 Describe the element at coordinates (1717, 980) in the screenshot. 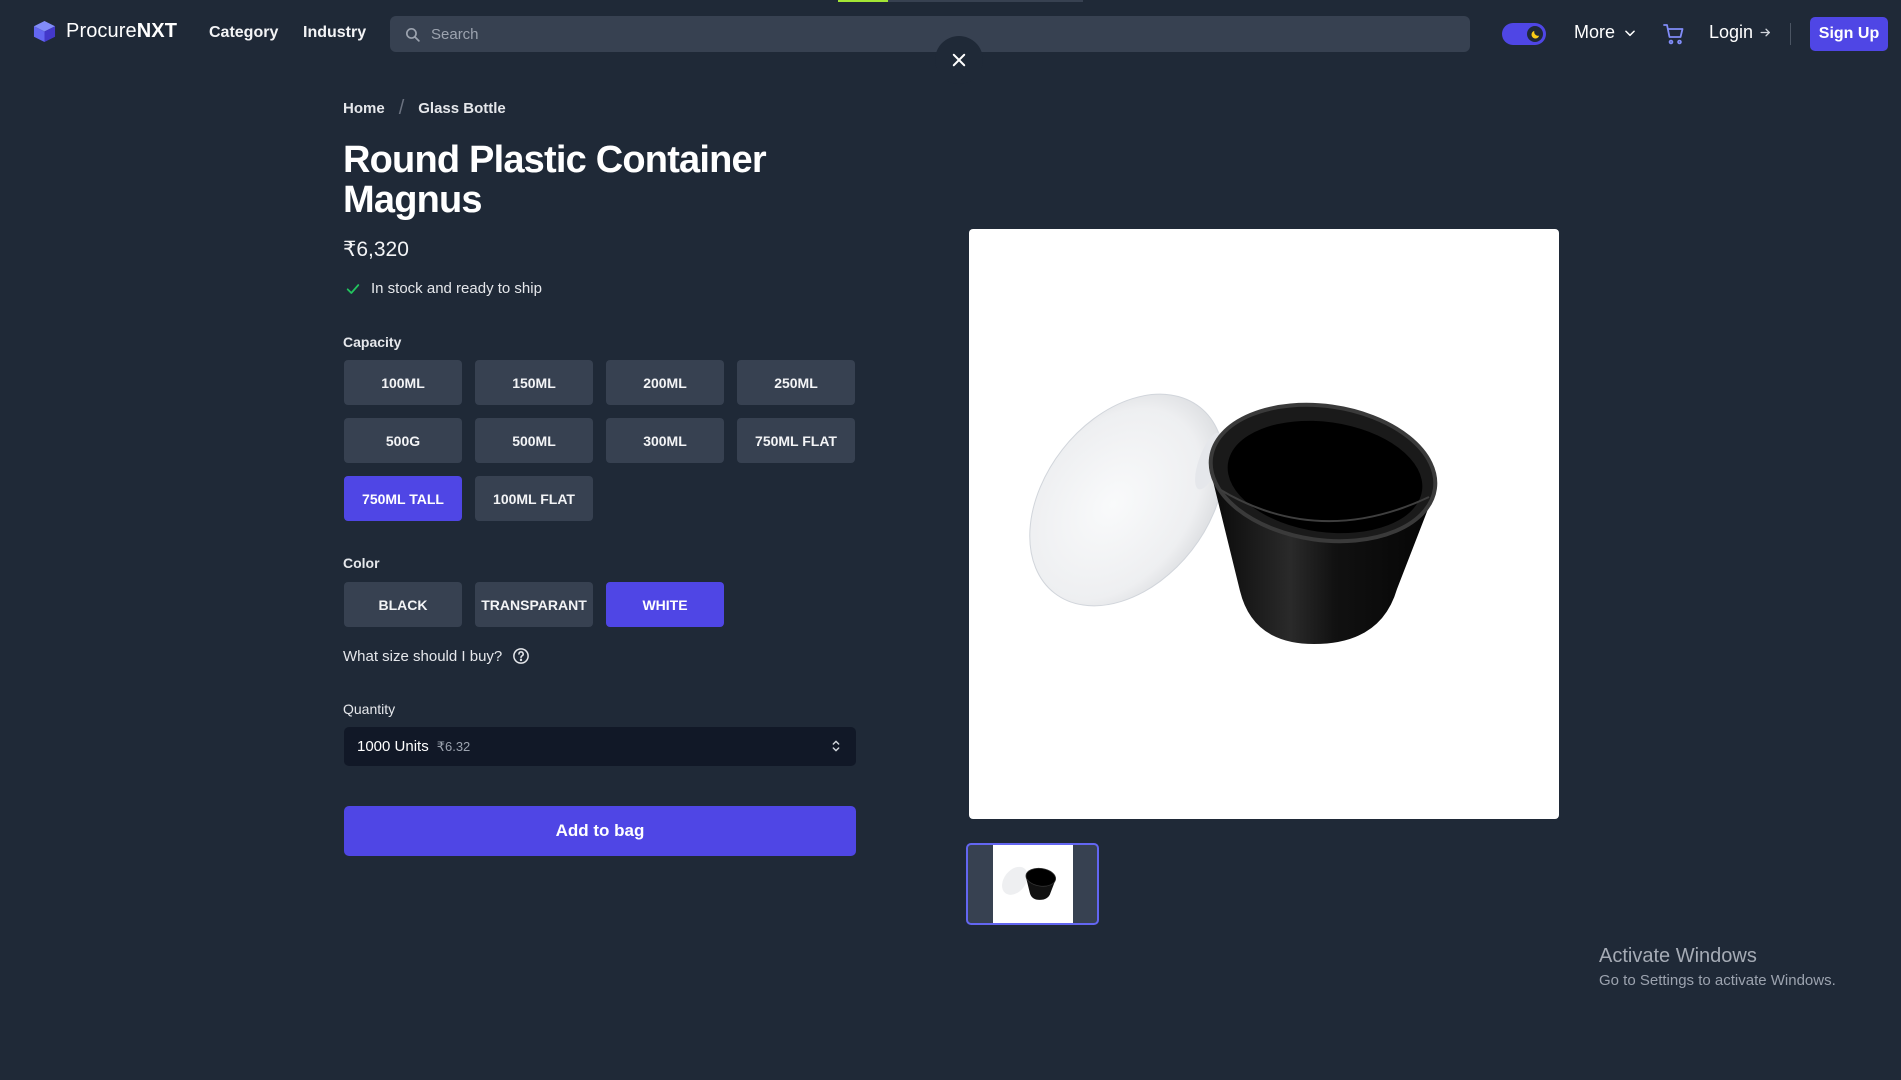

I see `watermark-subtitle: Go to Settings to activate Windows.` at that location.